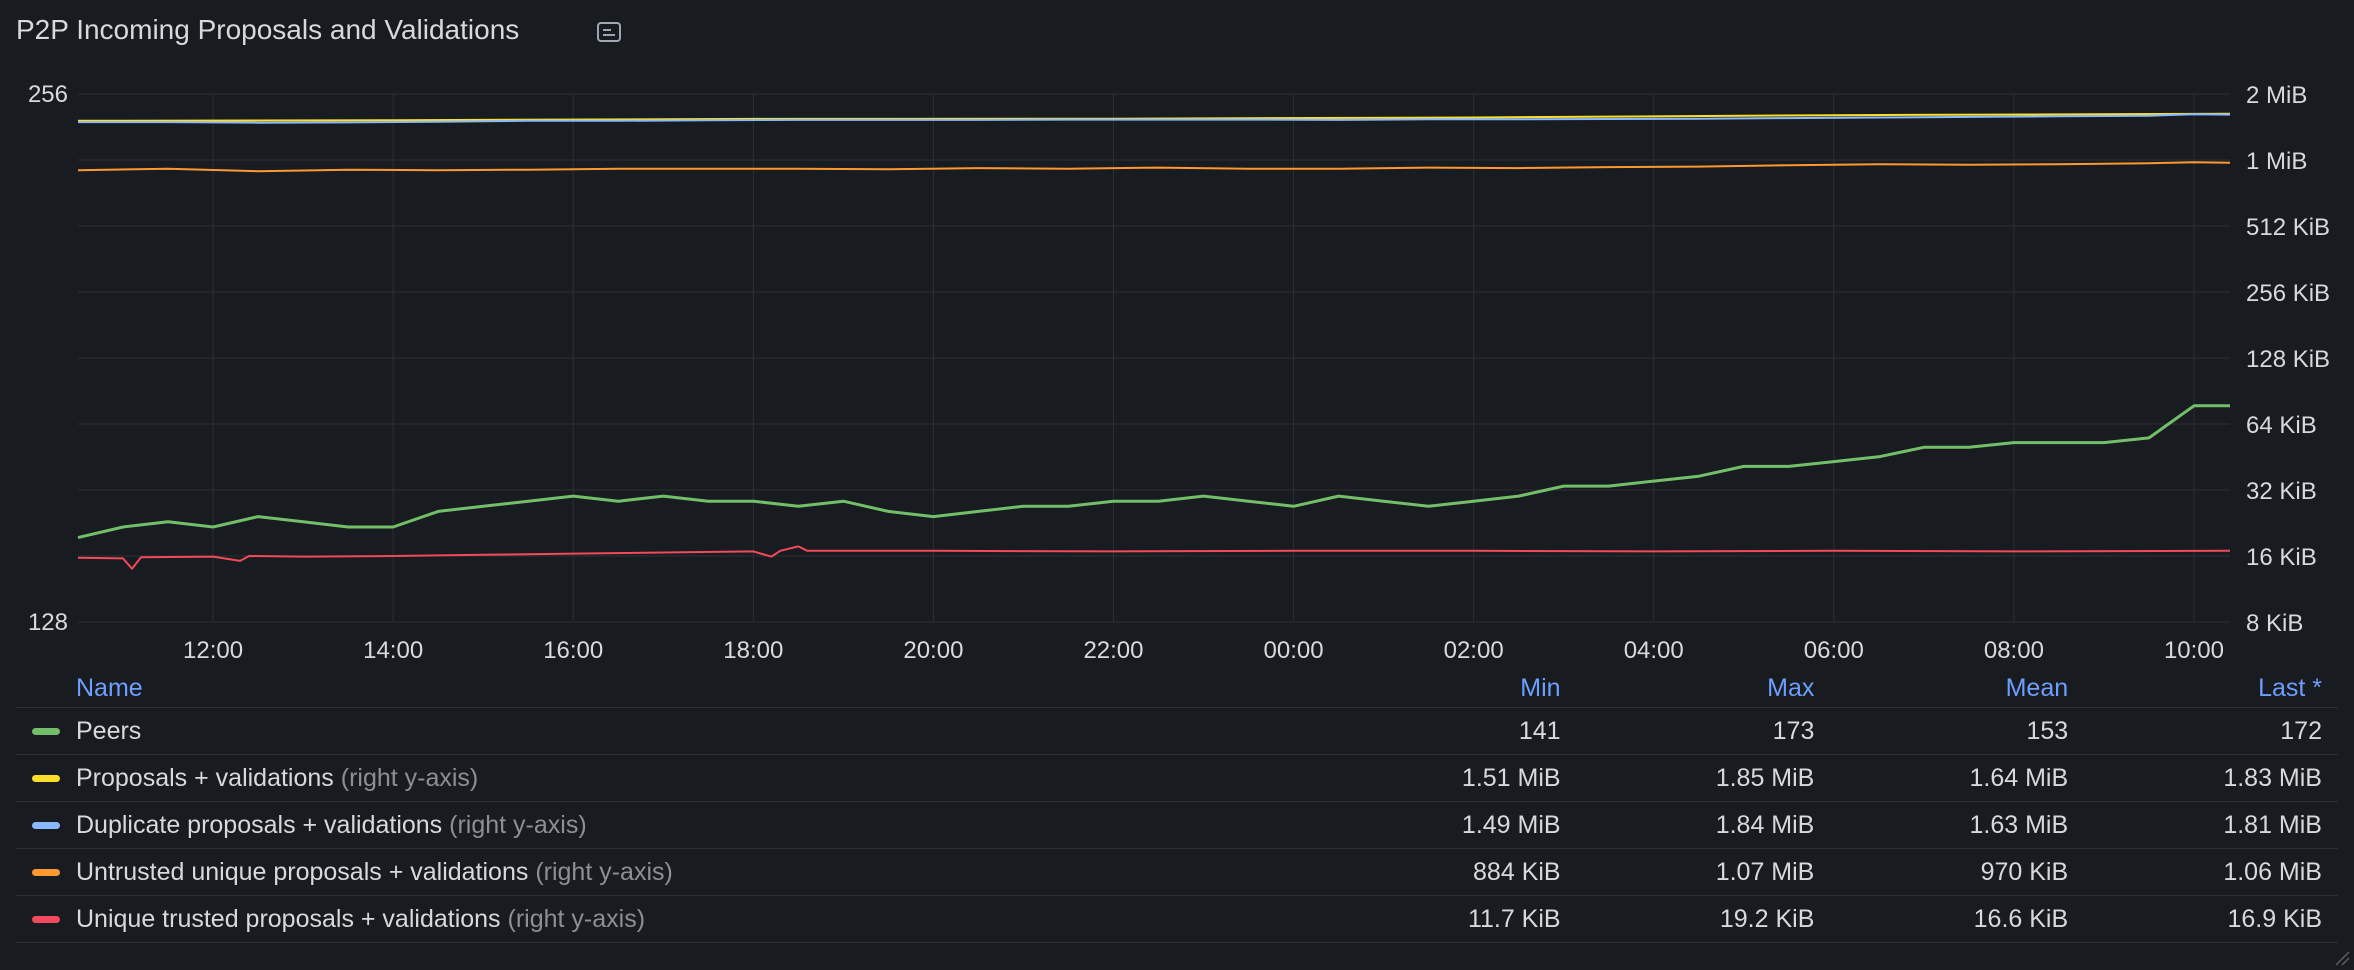 The height and width of the screenshot is (970, 2354). What do you see at coordinates (1957, 731) in the screenshot?
I see `legend-mean: 153` at bounding box center [1957, 731].